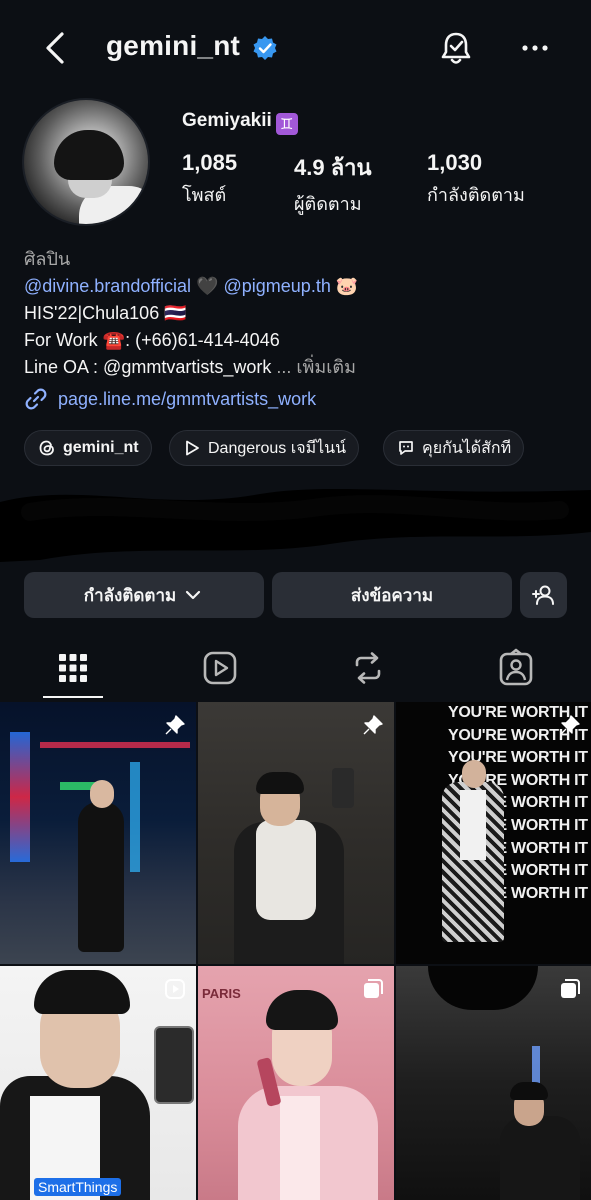  What do you see at coordinates (295, 670) in the screenshot?
I see `profile-tabs` at bounding box center [295, 670].